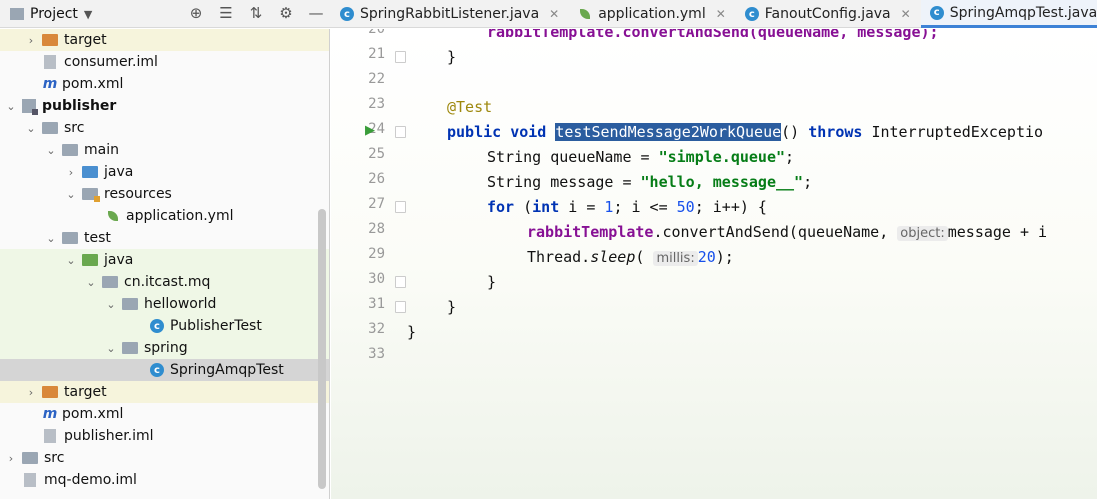  I want to click on code-text: i =, so click(582, 207).